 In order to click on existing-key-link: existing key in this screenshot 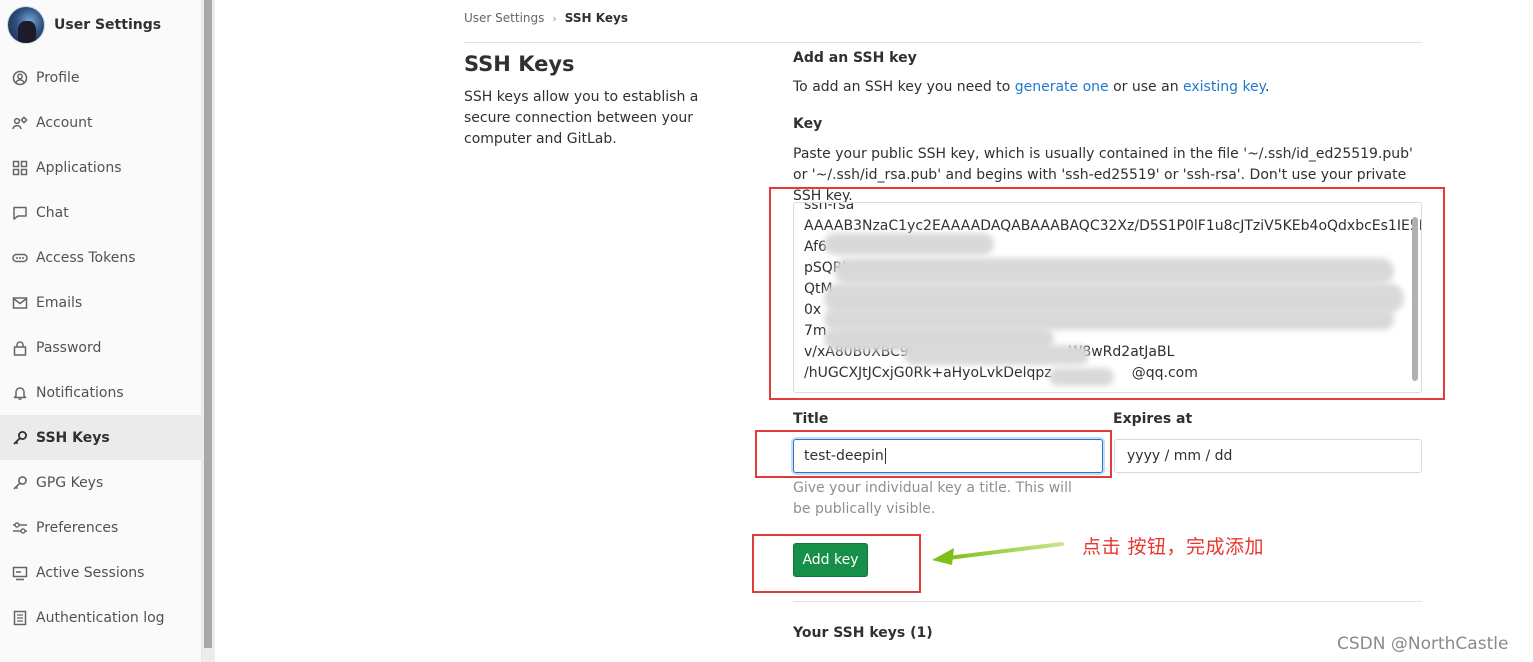, I will do `click(1224, 87)`.